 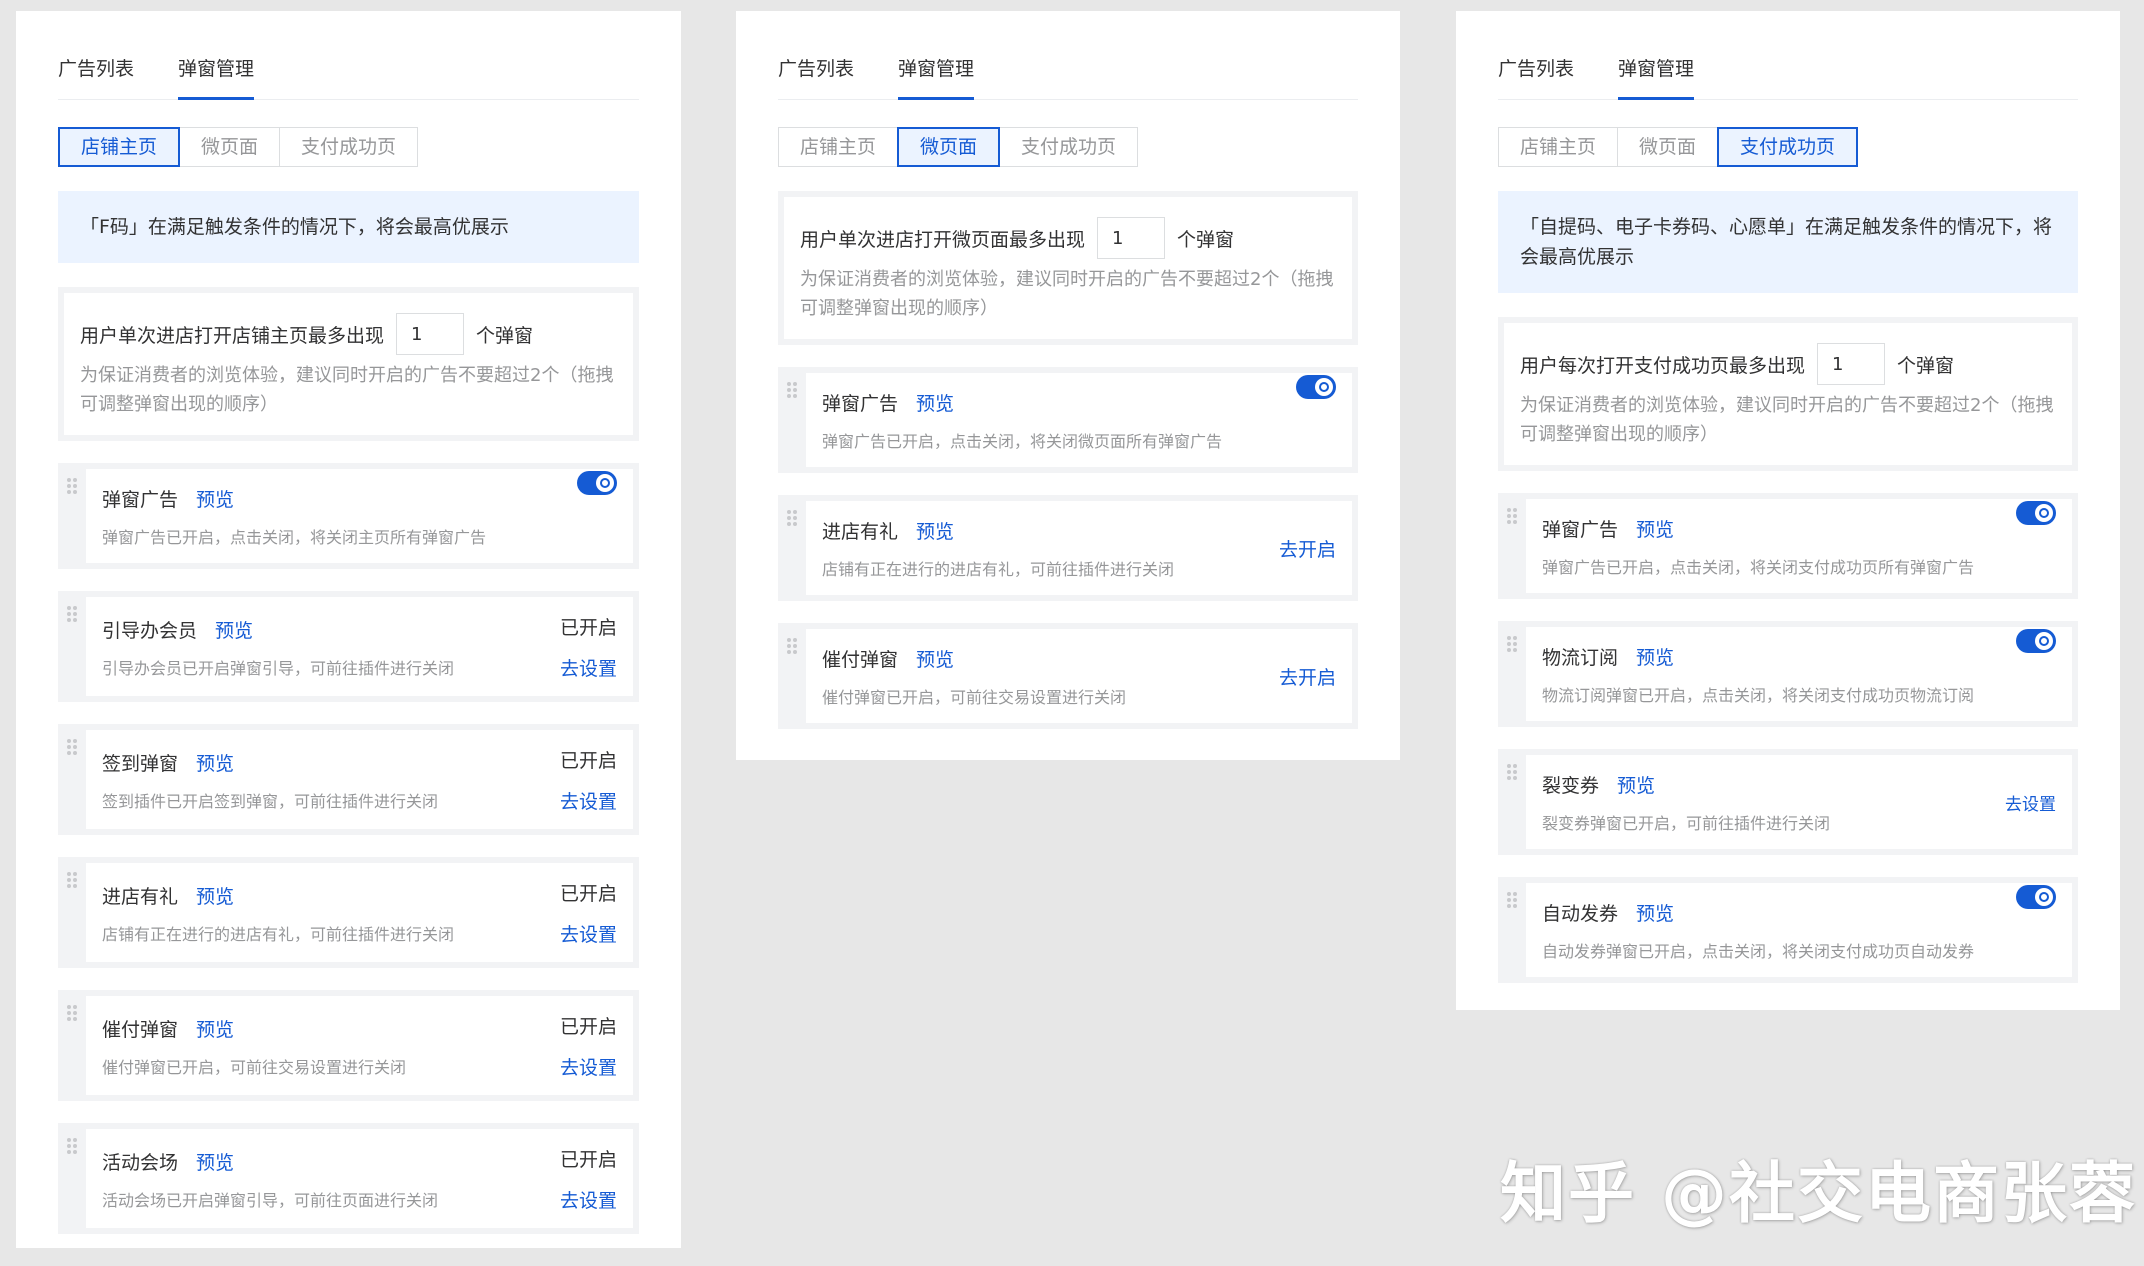 I want to click on item-desc: 引导办会员已开启弹窗引导，可前往插件进行关闭, so click(x=278, y=668).